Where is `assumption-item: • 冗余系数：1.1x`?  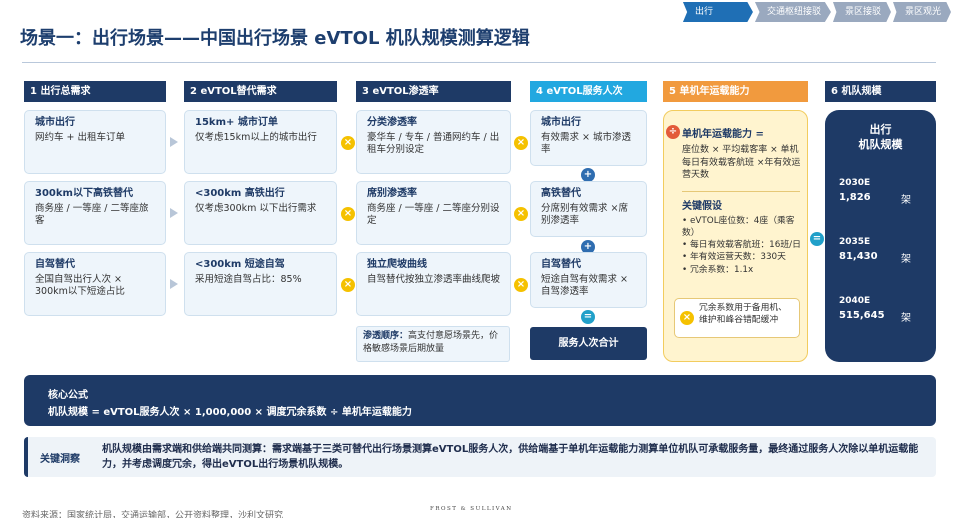 assumption-item: • 冗余系数：1.1x is located at coordinates (718, 269).